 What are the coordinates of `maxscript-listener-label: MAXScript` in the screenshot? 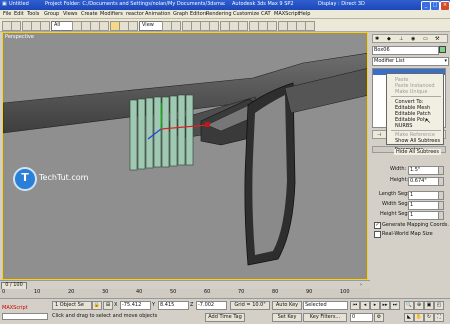 It's located at (15, 308).